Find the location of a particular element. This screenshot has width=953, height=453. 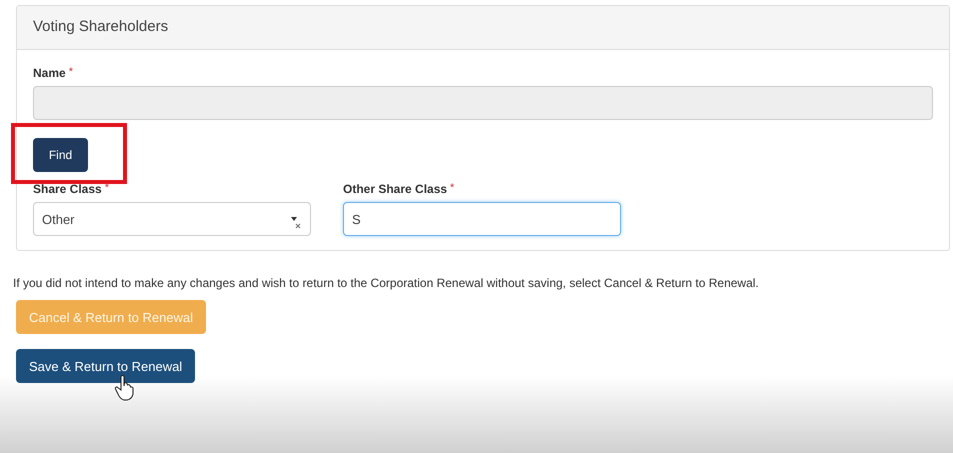

share-class-label: Share Class is located at coordinates (67, 189).